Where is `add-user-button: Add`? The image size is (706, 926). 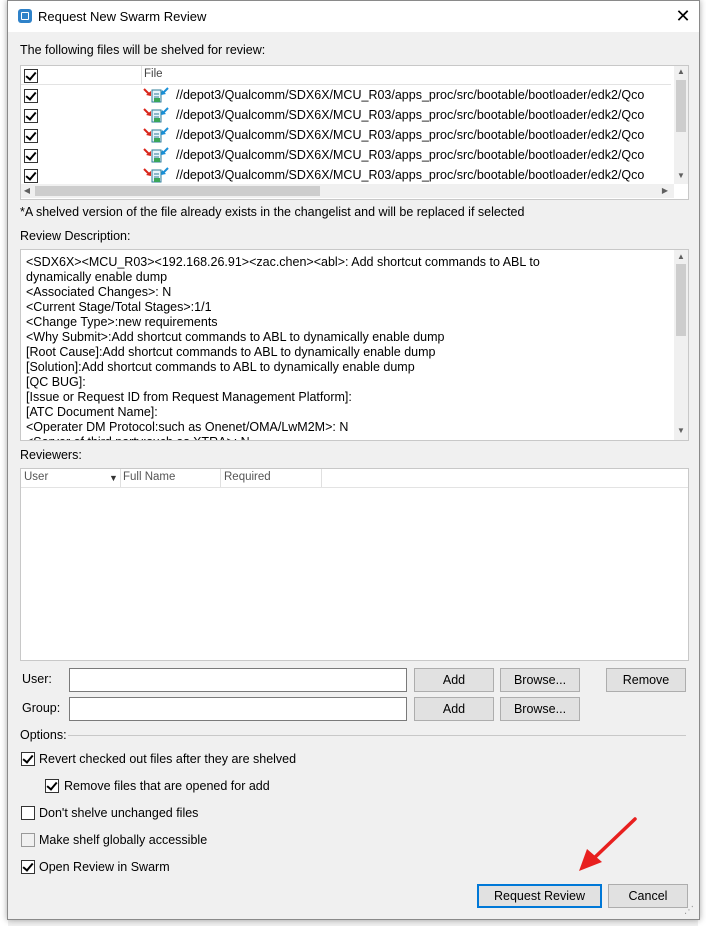
add-user-button: Add is located at coordinates (454, 680).